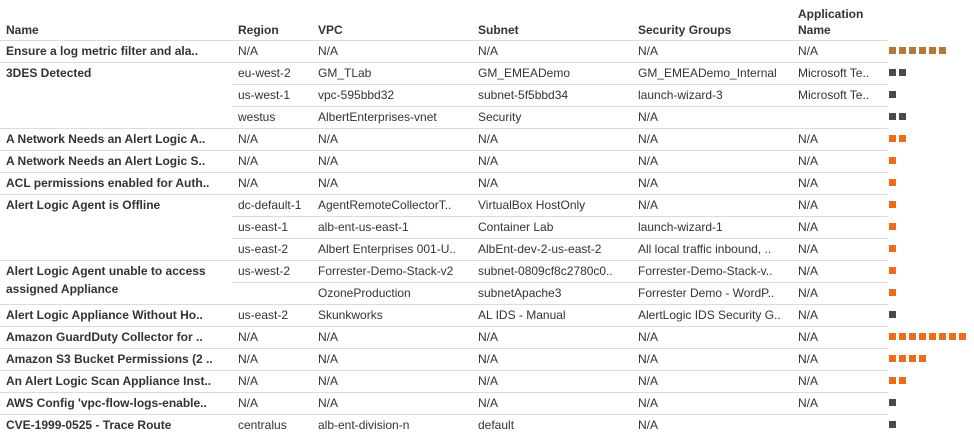 This screenshot has width=974, height=436. What do you see at coordinates (516, 227) in the screenshot?
I see `cell-subnet: Container Lab` at bounding box center [516, 227].